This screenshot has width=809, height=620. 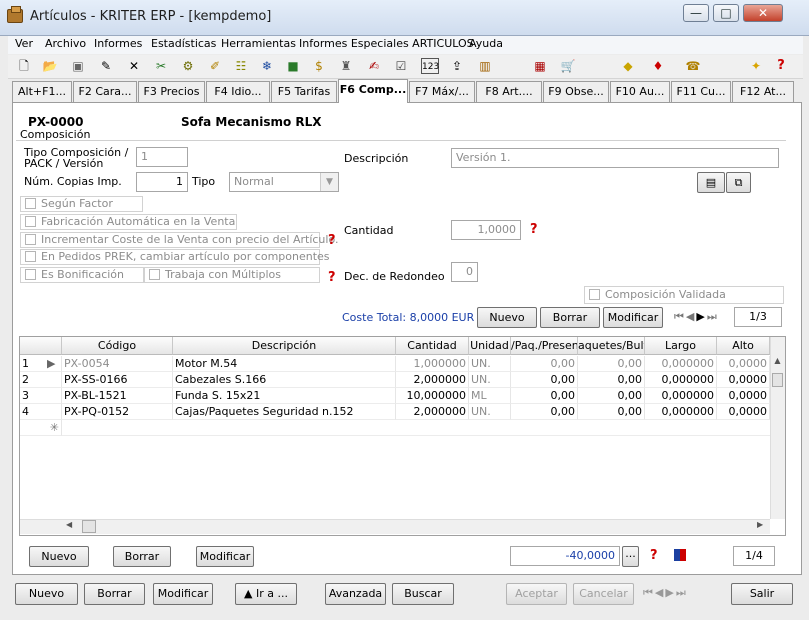 I want to click on cell-cantidad: 2,000000, so click(x=432, y=412).